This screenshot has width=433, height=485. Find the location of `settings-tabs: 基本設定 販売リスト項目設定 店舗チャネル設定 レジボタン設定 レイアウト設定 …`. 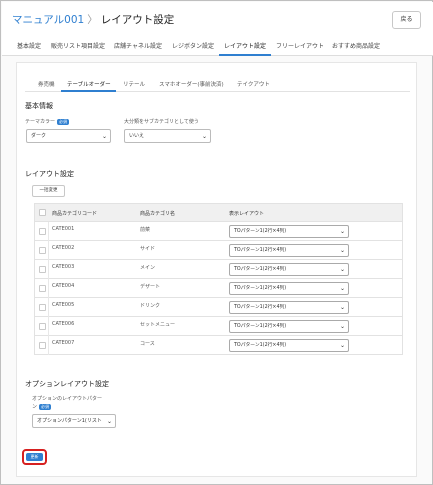

settings-tabs: 基本設定 販売リスト項目設定 店舗チャネル設定 レジボタン設定 レイアウト設定 … is located at coordinates (217, 46).